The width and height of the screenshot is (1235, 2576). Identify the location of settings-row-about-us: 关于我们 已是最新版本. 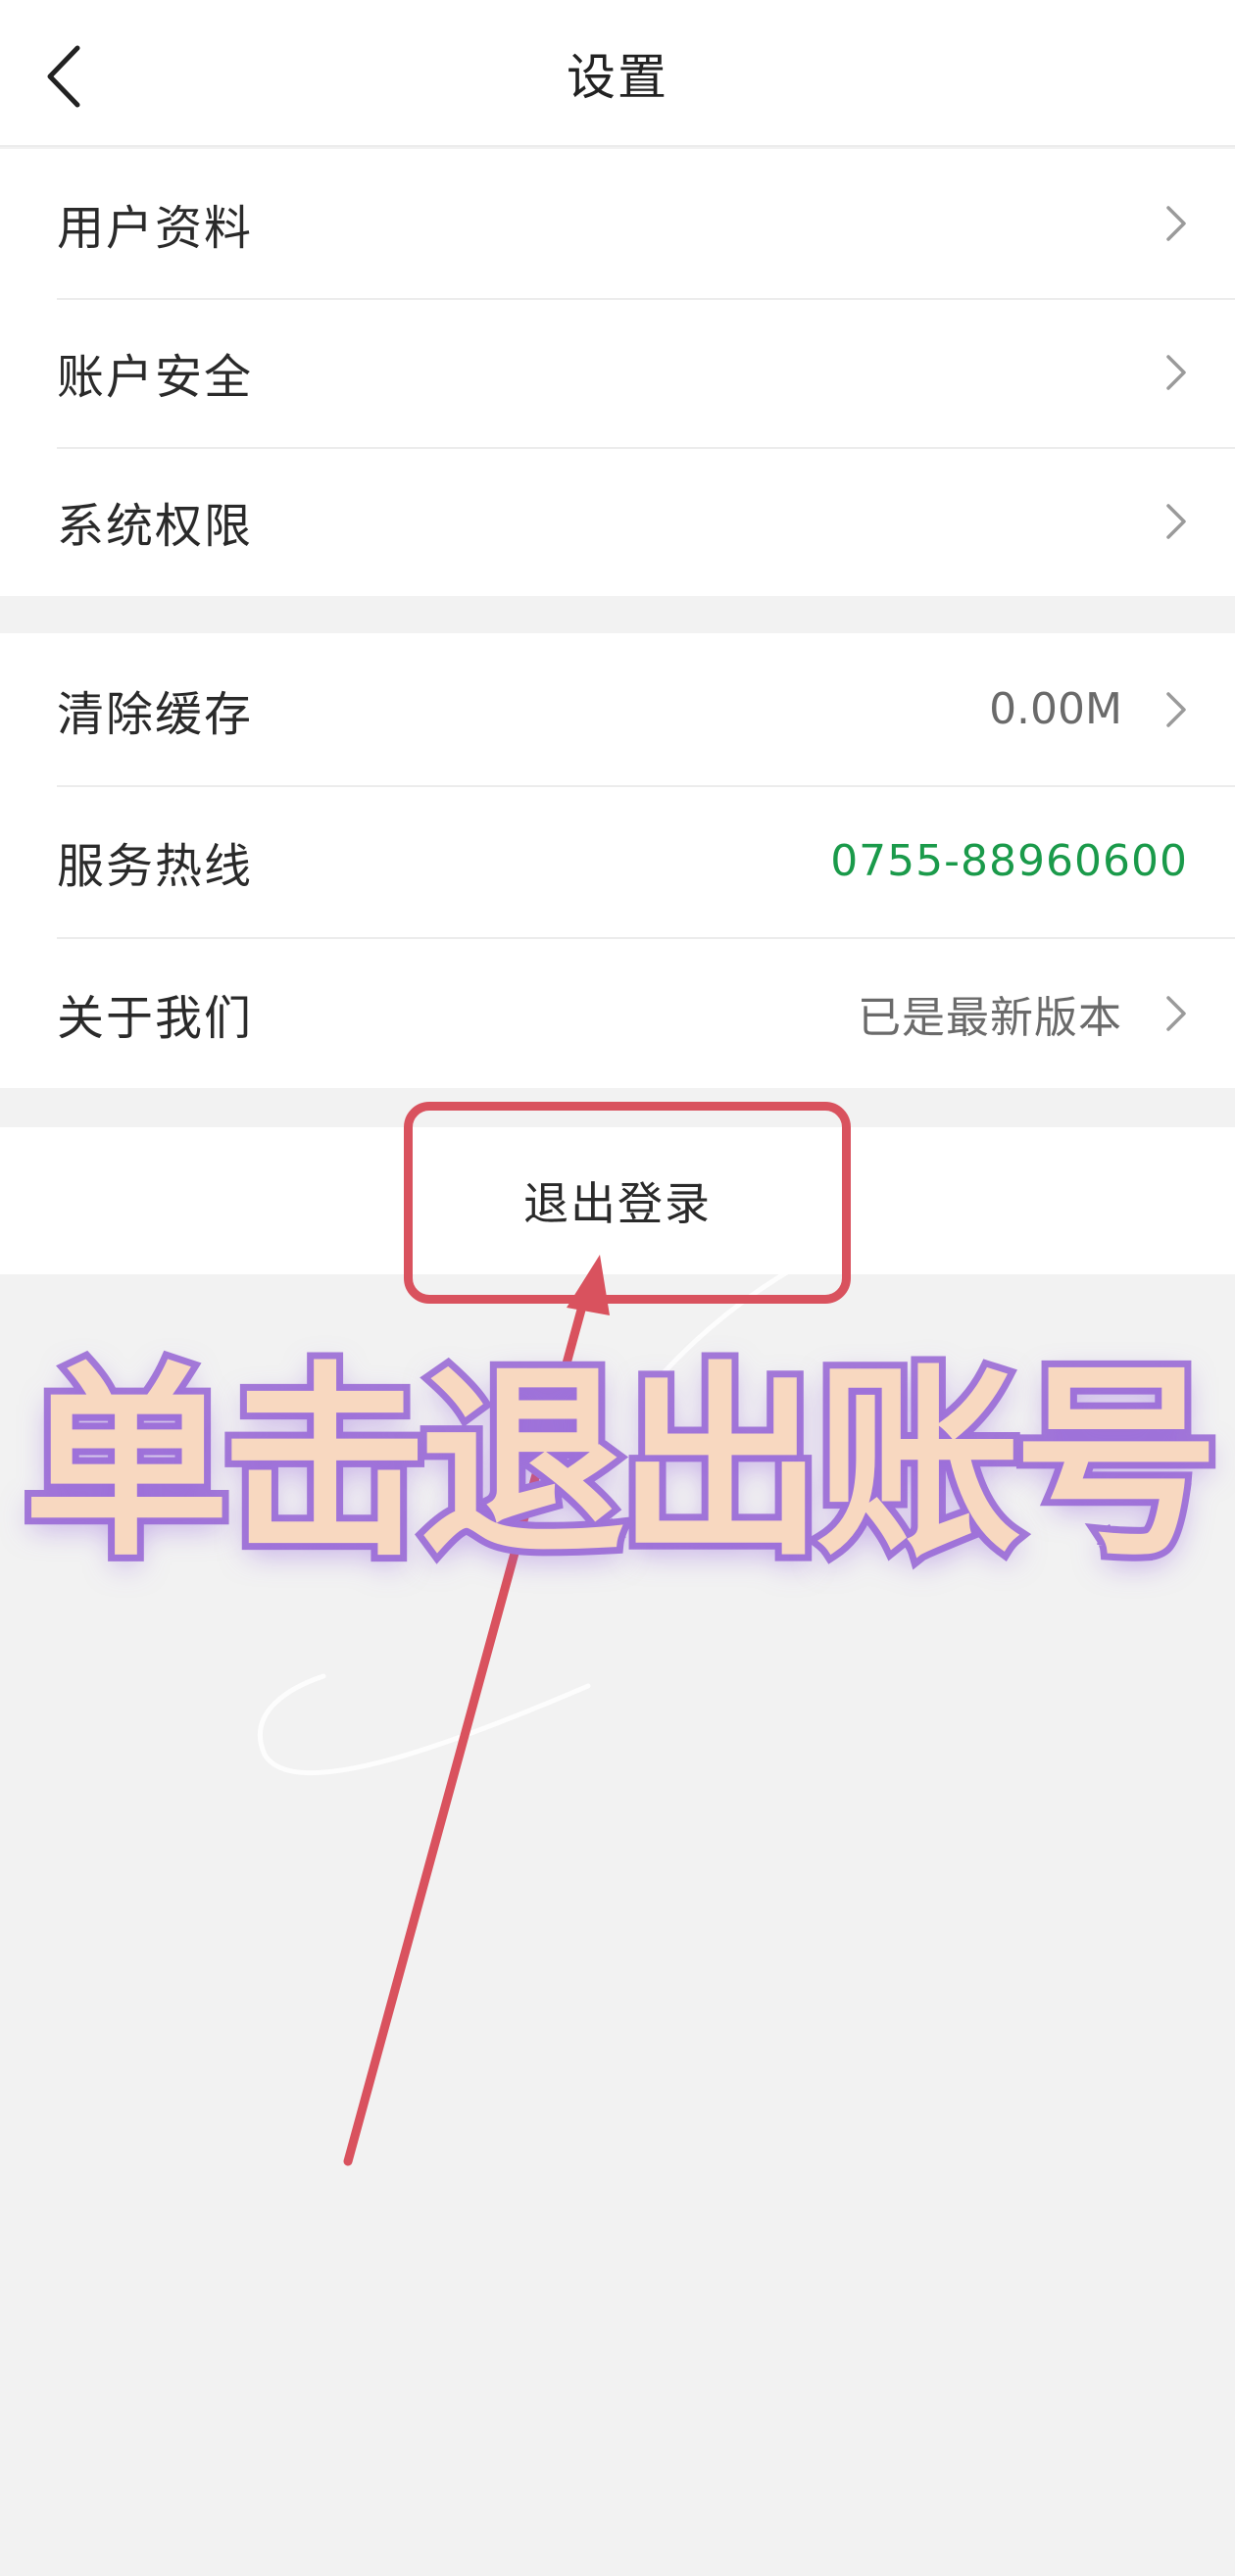
(617, 1013).